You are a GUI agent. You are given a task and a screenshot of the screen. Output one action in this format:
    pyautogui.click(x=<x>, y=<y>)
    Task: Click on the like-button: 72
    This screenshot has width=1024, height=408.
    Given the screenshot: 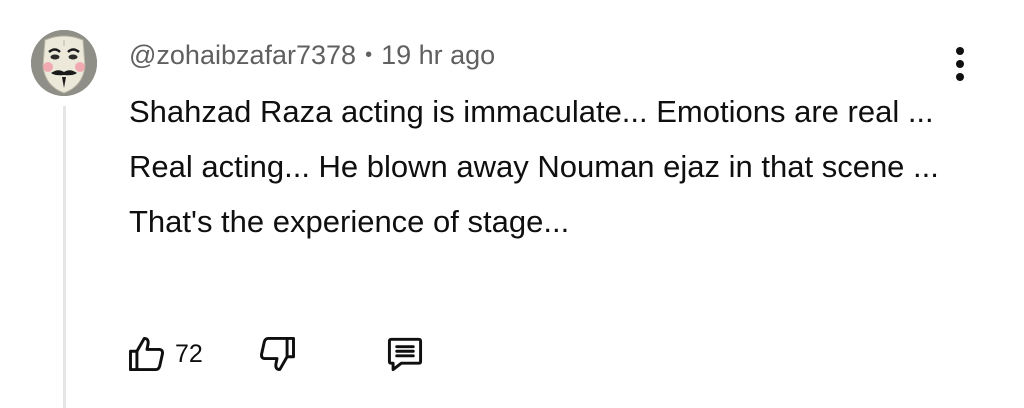 What is the action you would take?
    pyautogui.click(x=164, y=354)
    